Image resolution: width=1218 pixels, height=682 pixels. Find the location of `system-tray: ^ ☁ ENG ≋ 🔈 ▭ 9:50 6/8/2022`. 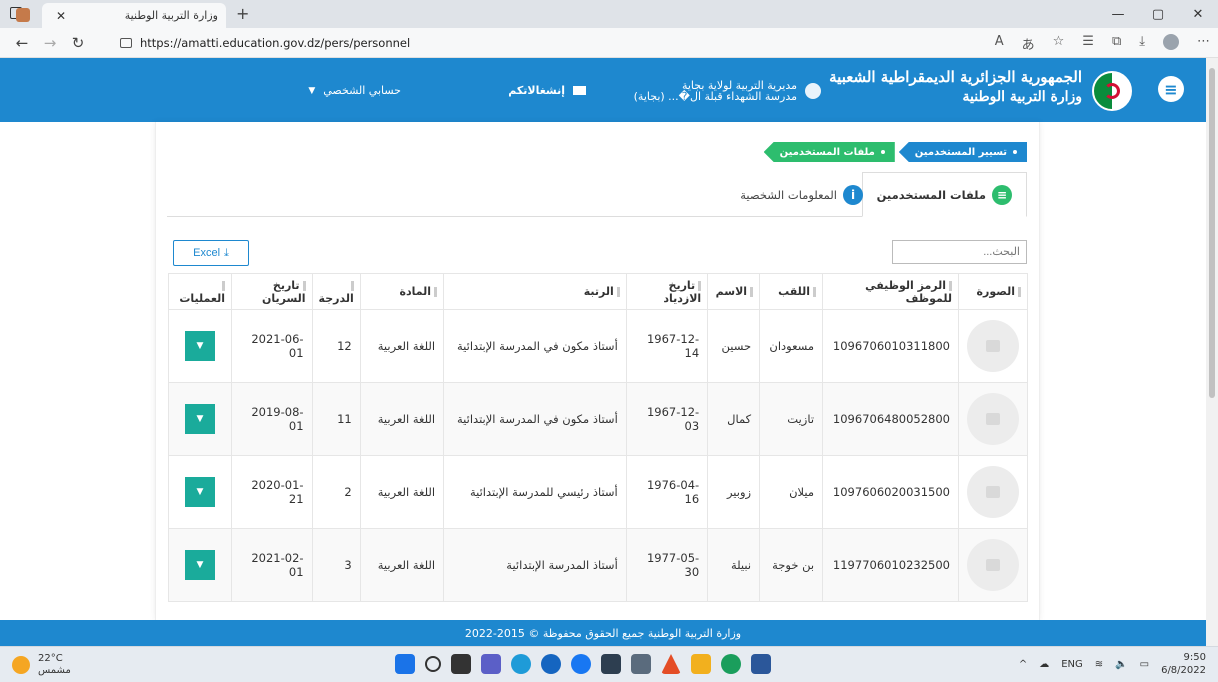

system-tray: ^ ☁ ENG ≋ 🔈 ▭ 9:50 6/8/2022 is located at coordinates (1112, 664).